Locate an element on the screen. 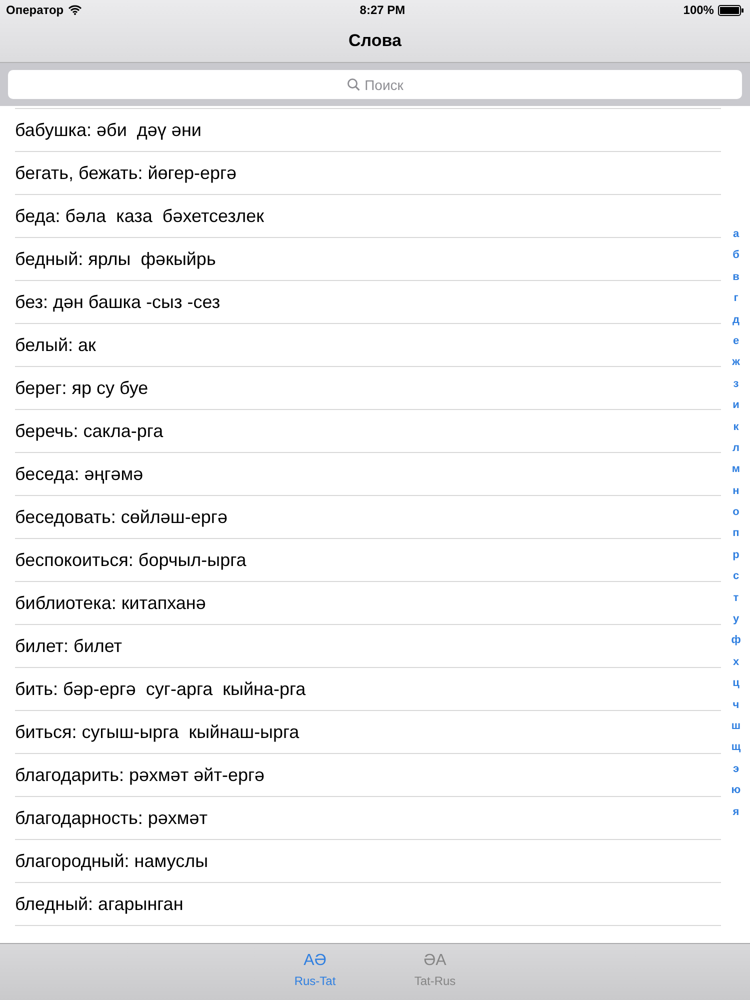 The width and height of the screenshot is (750, 1000). index-letter: ц is located at coordinates (736, 684).